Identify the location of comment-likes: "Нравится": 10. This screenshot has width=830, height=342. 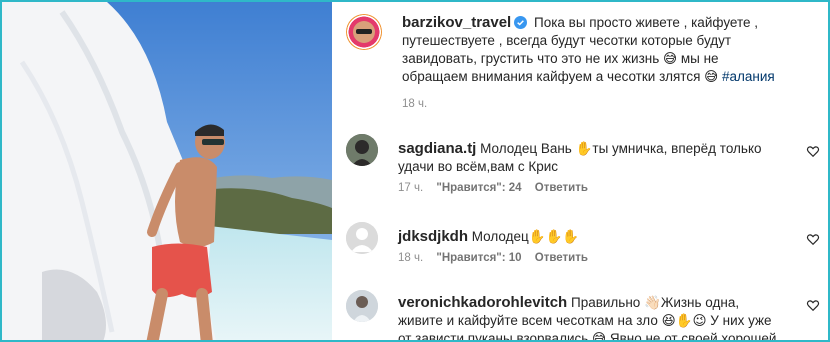
(478, 258).